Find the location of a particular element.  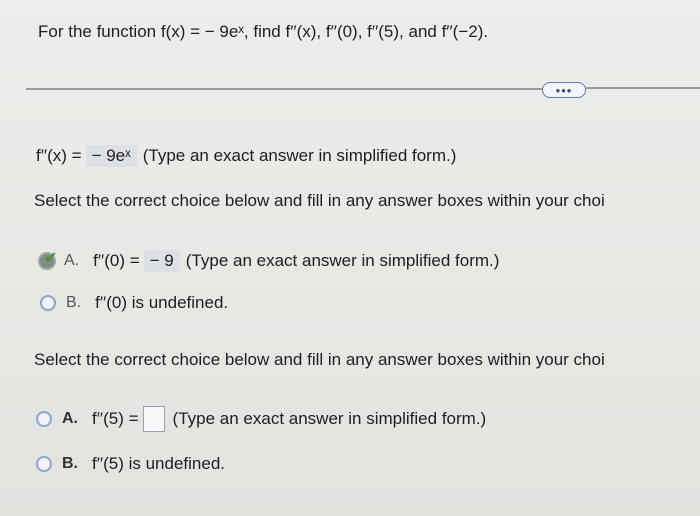

part1-label: f′′(x) = is located at coordinates (59, 155).